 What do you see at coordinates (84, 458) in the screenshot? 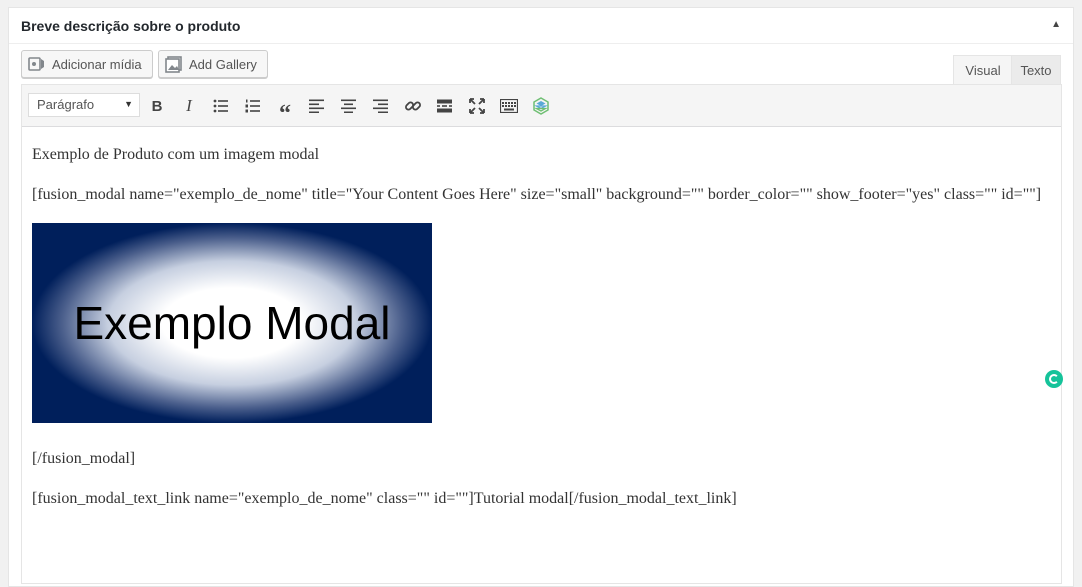
I see `content-paragraph-3: [/fusion_modal]` at bounding box center [84, 458].